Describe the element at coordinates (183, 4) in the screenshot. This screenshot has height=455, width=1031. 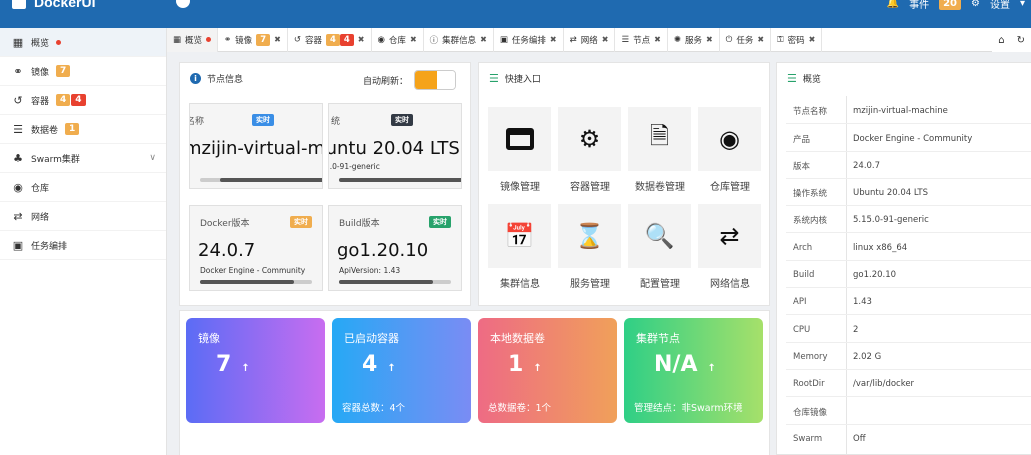
I see `github-icon` at that location.